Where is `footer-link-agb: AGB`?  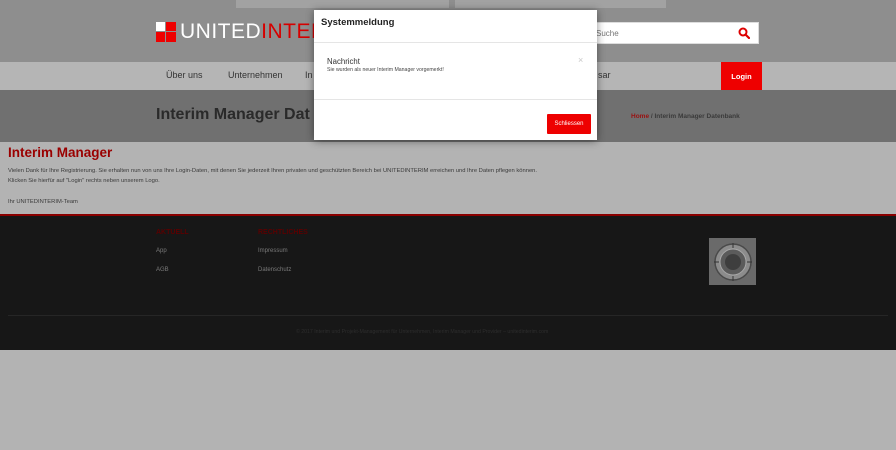 footer-link-agb: AGB is located at coordinates (162, 270).